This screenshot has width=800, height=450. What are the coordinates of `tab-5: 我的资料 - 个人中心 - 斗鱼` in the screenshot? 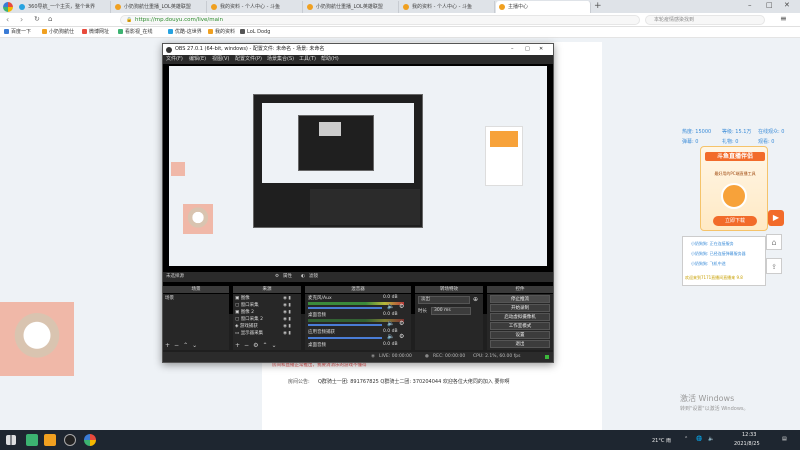 It's located at (447, 7).